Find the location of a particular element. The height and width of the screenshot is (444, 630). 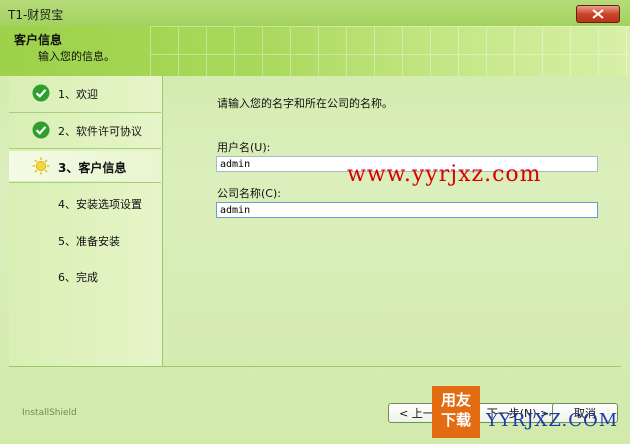

title-bar: T1-财贸宝 is located at coordinates (315, 13).